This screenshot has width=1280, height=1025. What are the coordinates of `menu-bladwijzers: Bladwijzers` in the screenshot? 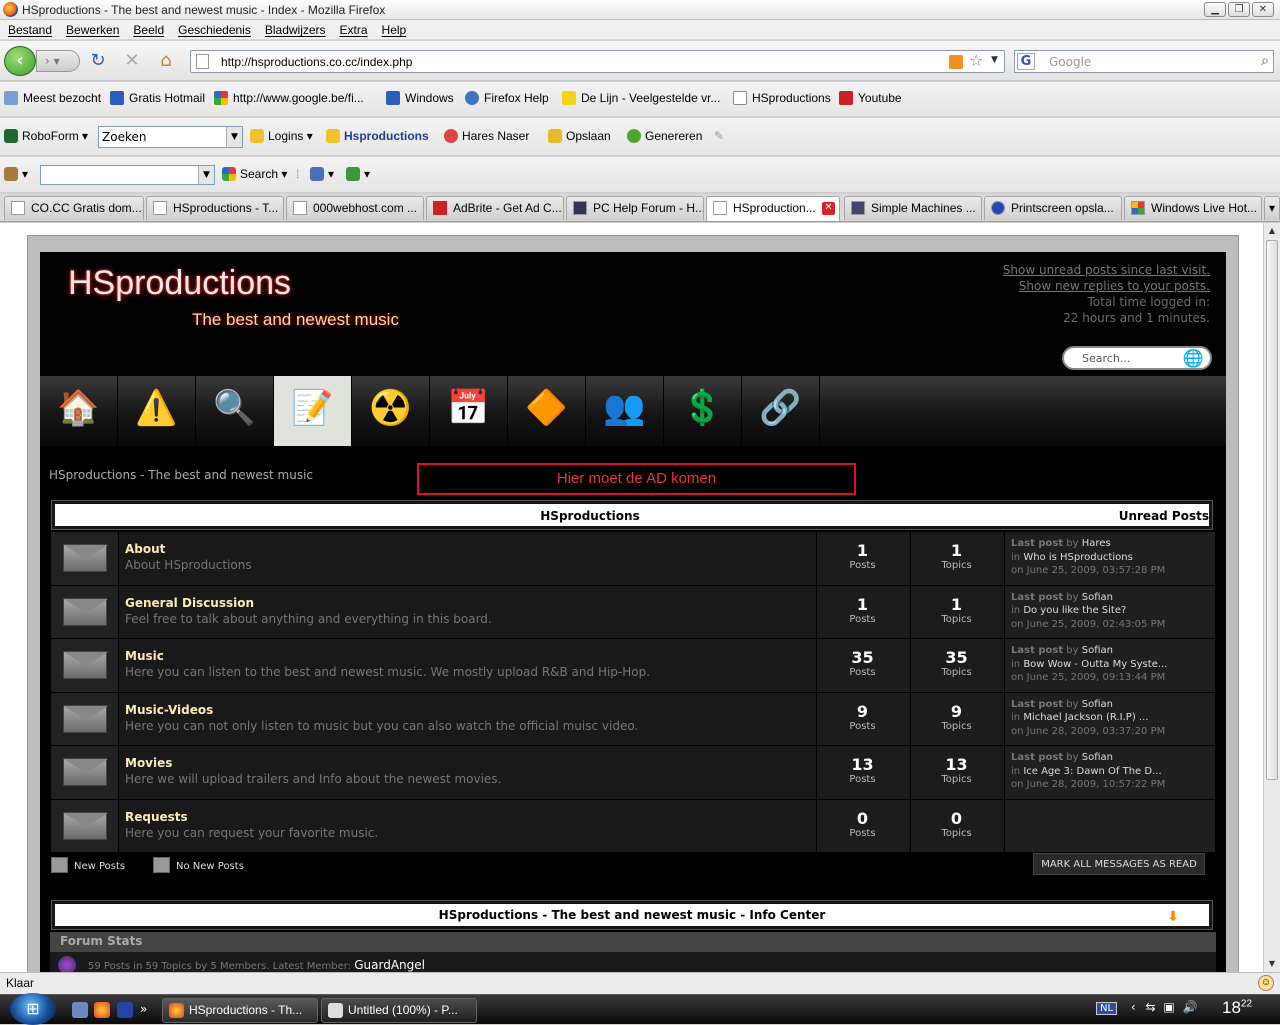 It's located at (295, 30).